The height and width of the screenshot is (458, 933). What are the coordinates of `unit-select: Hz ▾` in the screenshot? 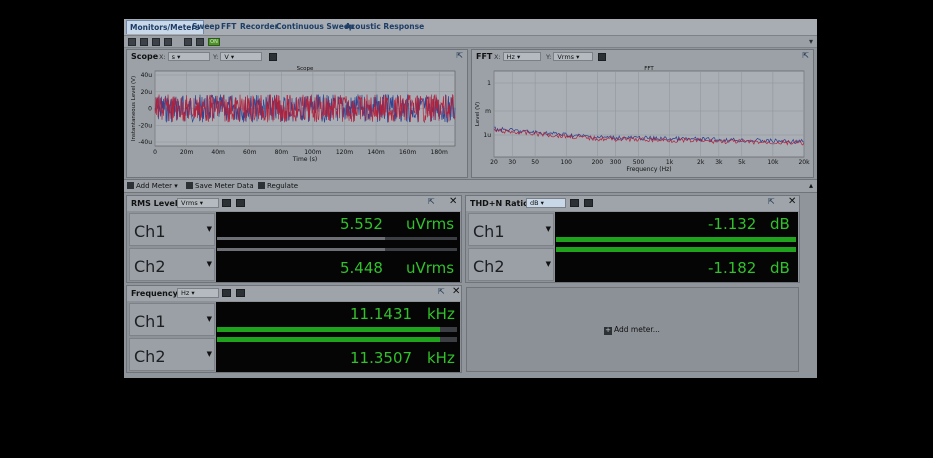 It's located at (198, 293).